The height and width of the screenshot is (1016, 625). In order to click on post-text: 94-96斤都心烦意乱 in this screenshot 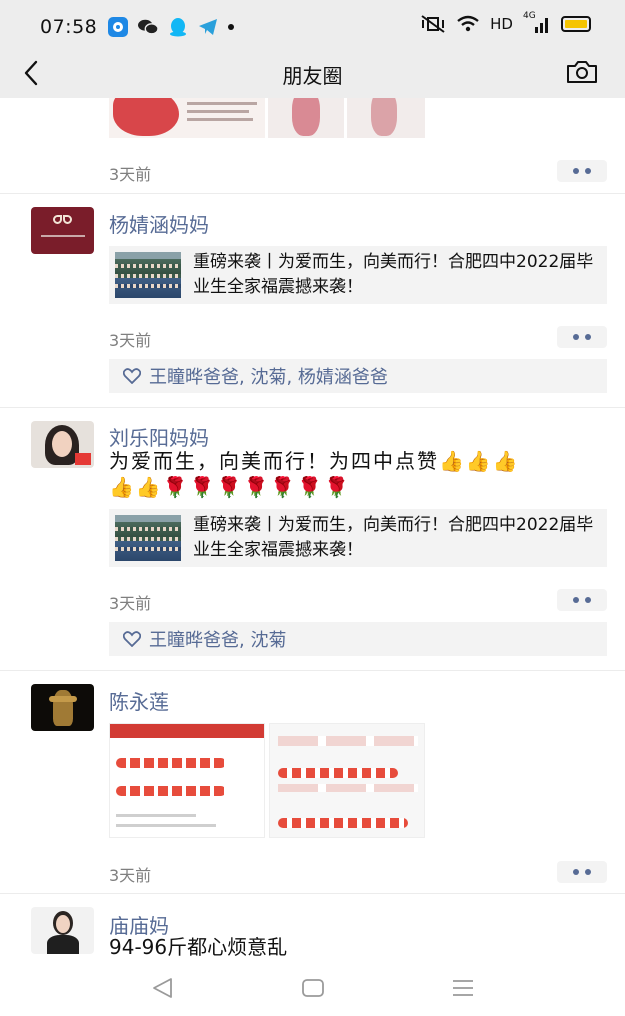, I will do `click(198, 947)`.